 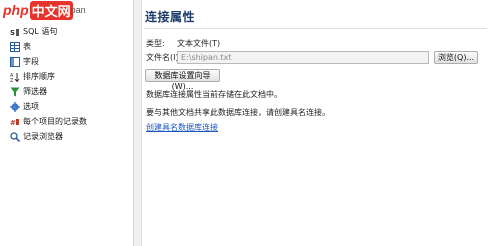 I want to click on sidebar-item-table: 表, so click(x=48, y=46).